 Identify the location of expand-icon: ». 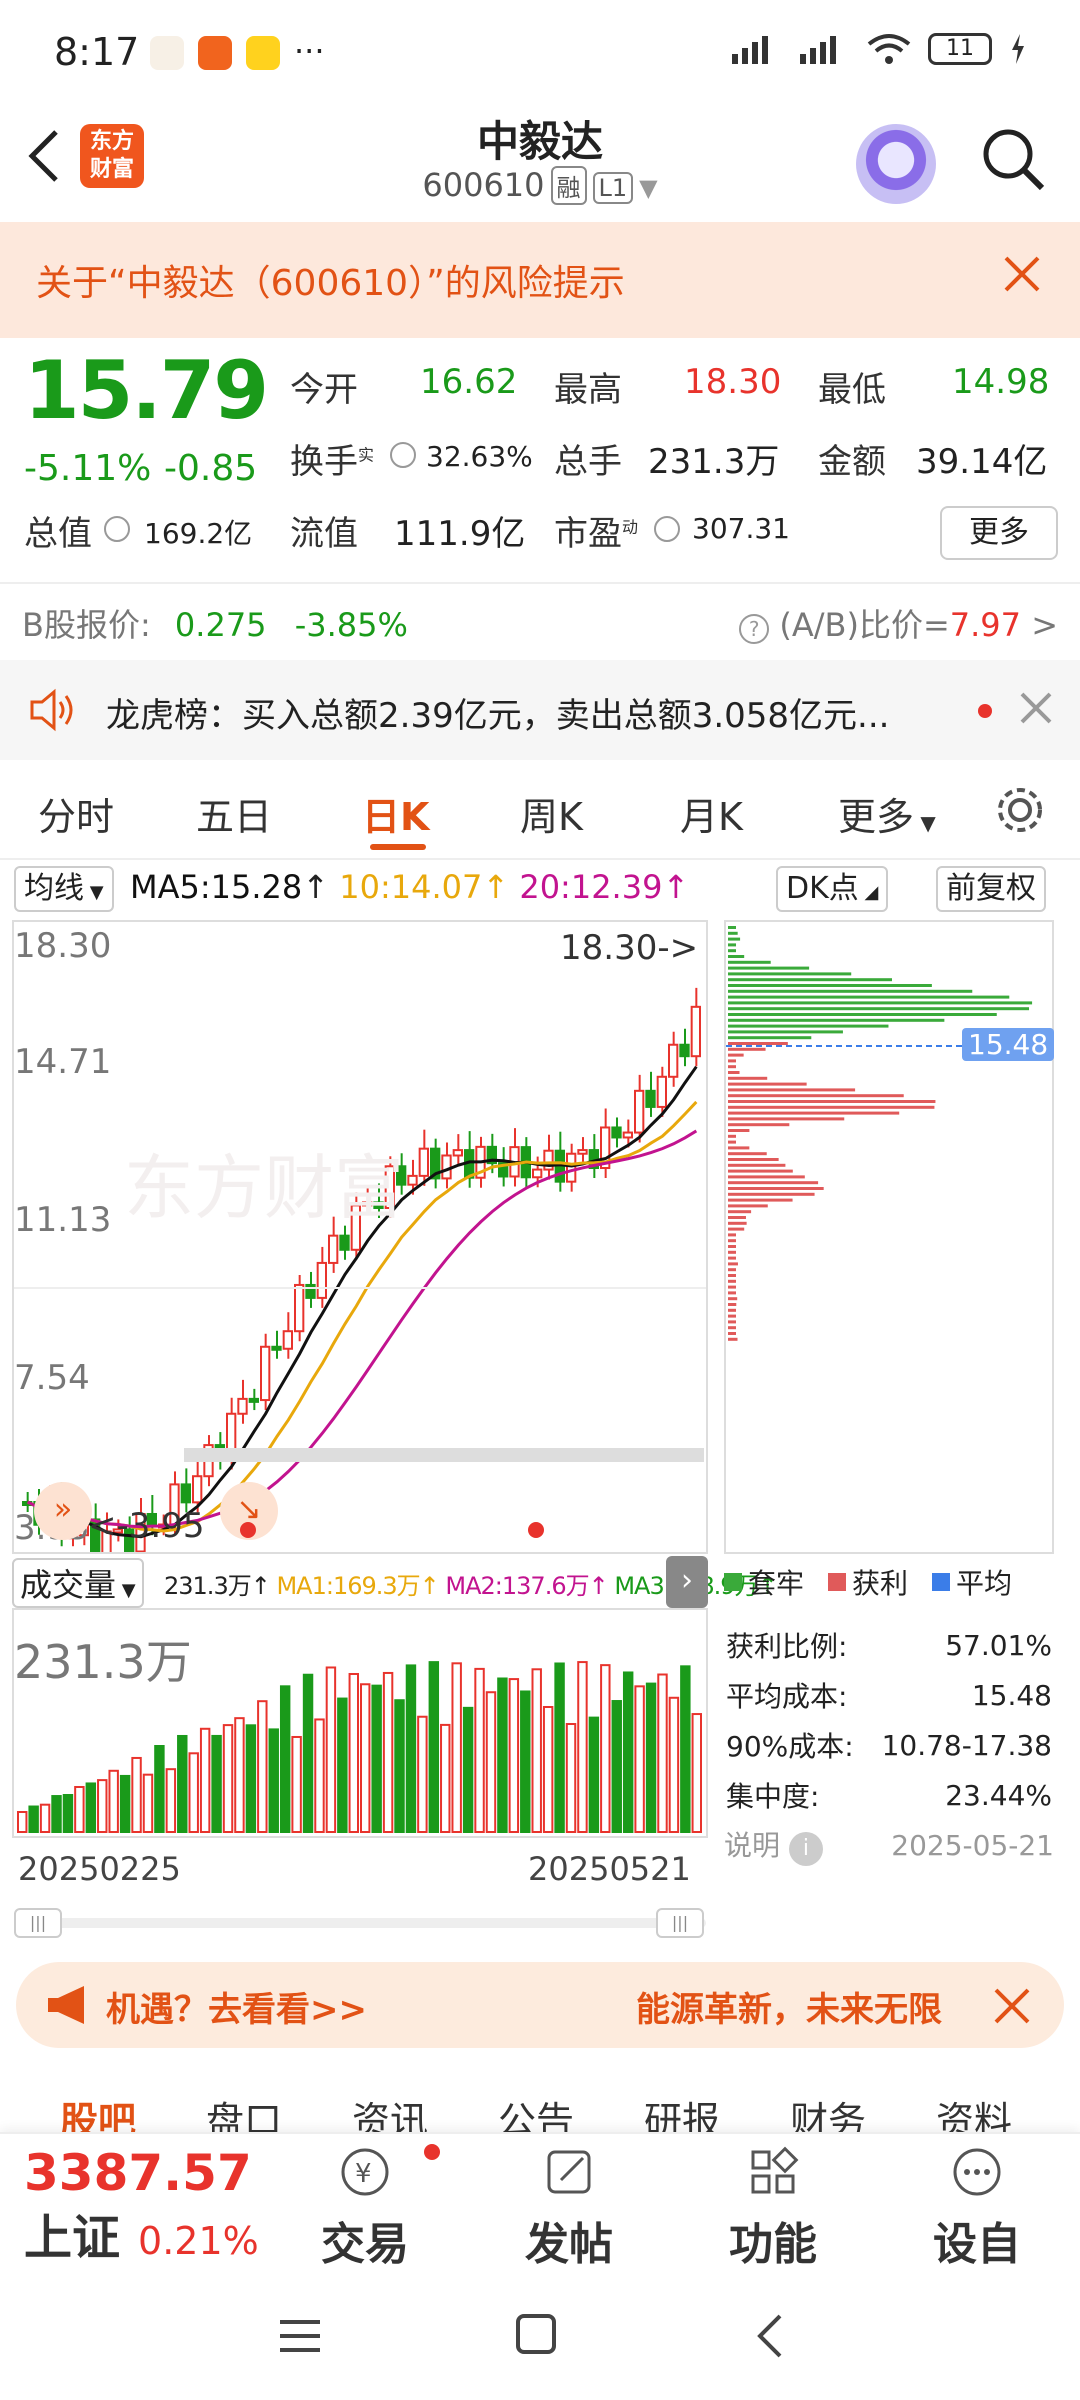
(63, 1511).